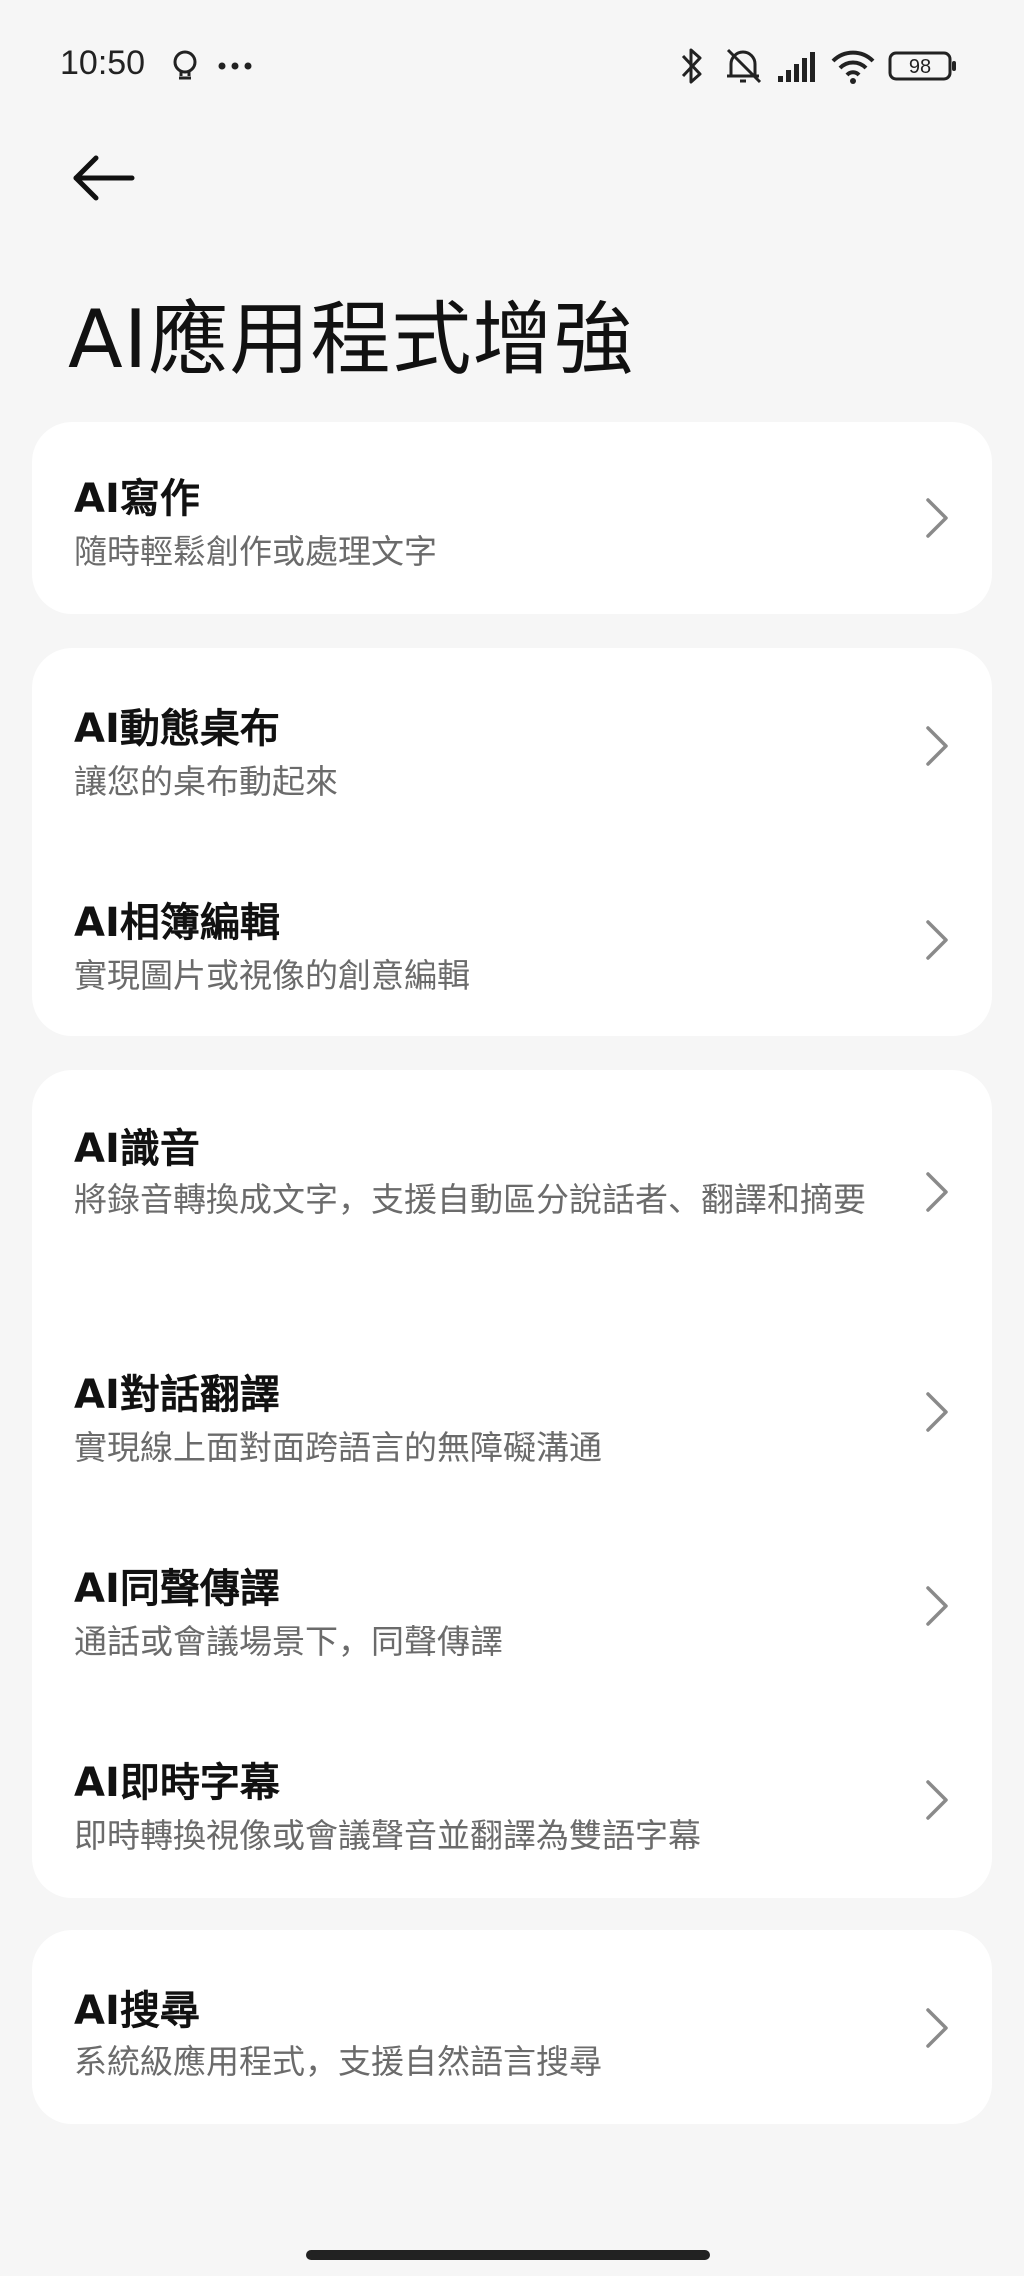  What do you see at coordinates (185, 65) in the screenshot?
I see `lightbulb-icon` at bounding box center [185, 65].